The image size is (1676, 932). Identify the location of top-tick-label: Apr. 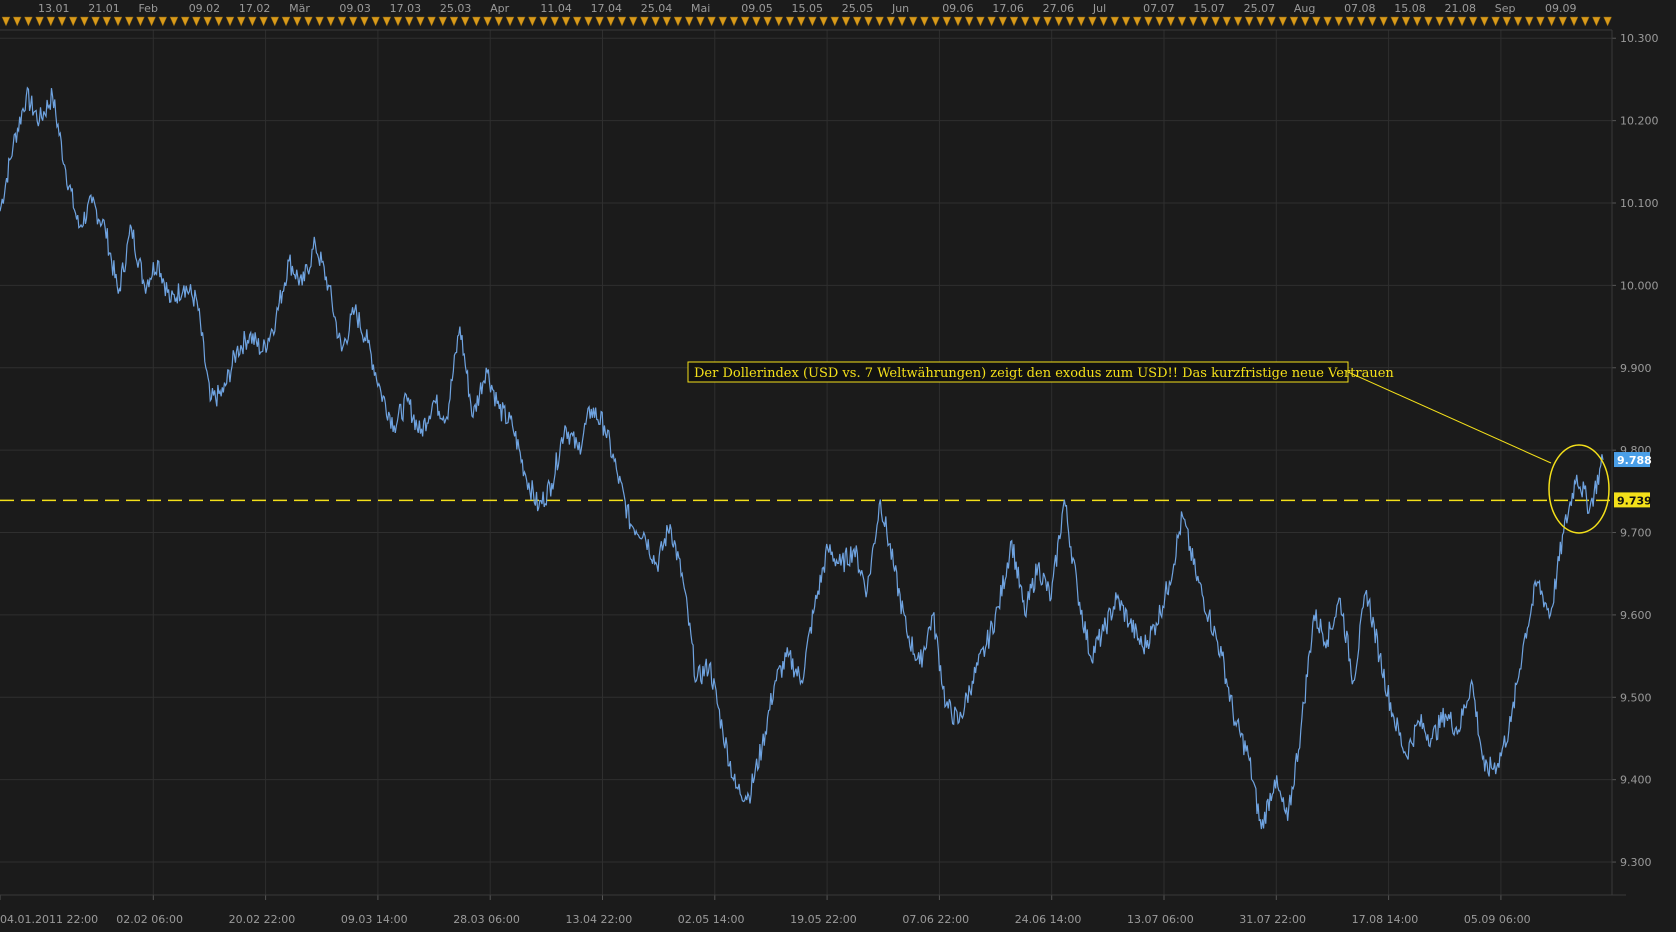
(500, 8).